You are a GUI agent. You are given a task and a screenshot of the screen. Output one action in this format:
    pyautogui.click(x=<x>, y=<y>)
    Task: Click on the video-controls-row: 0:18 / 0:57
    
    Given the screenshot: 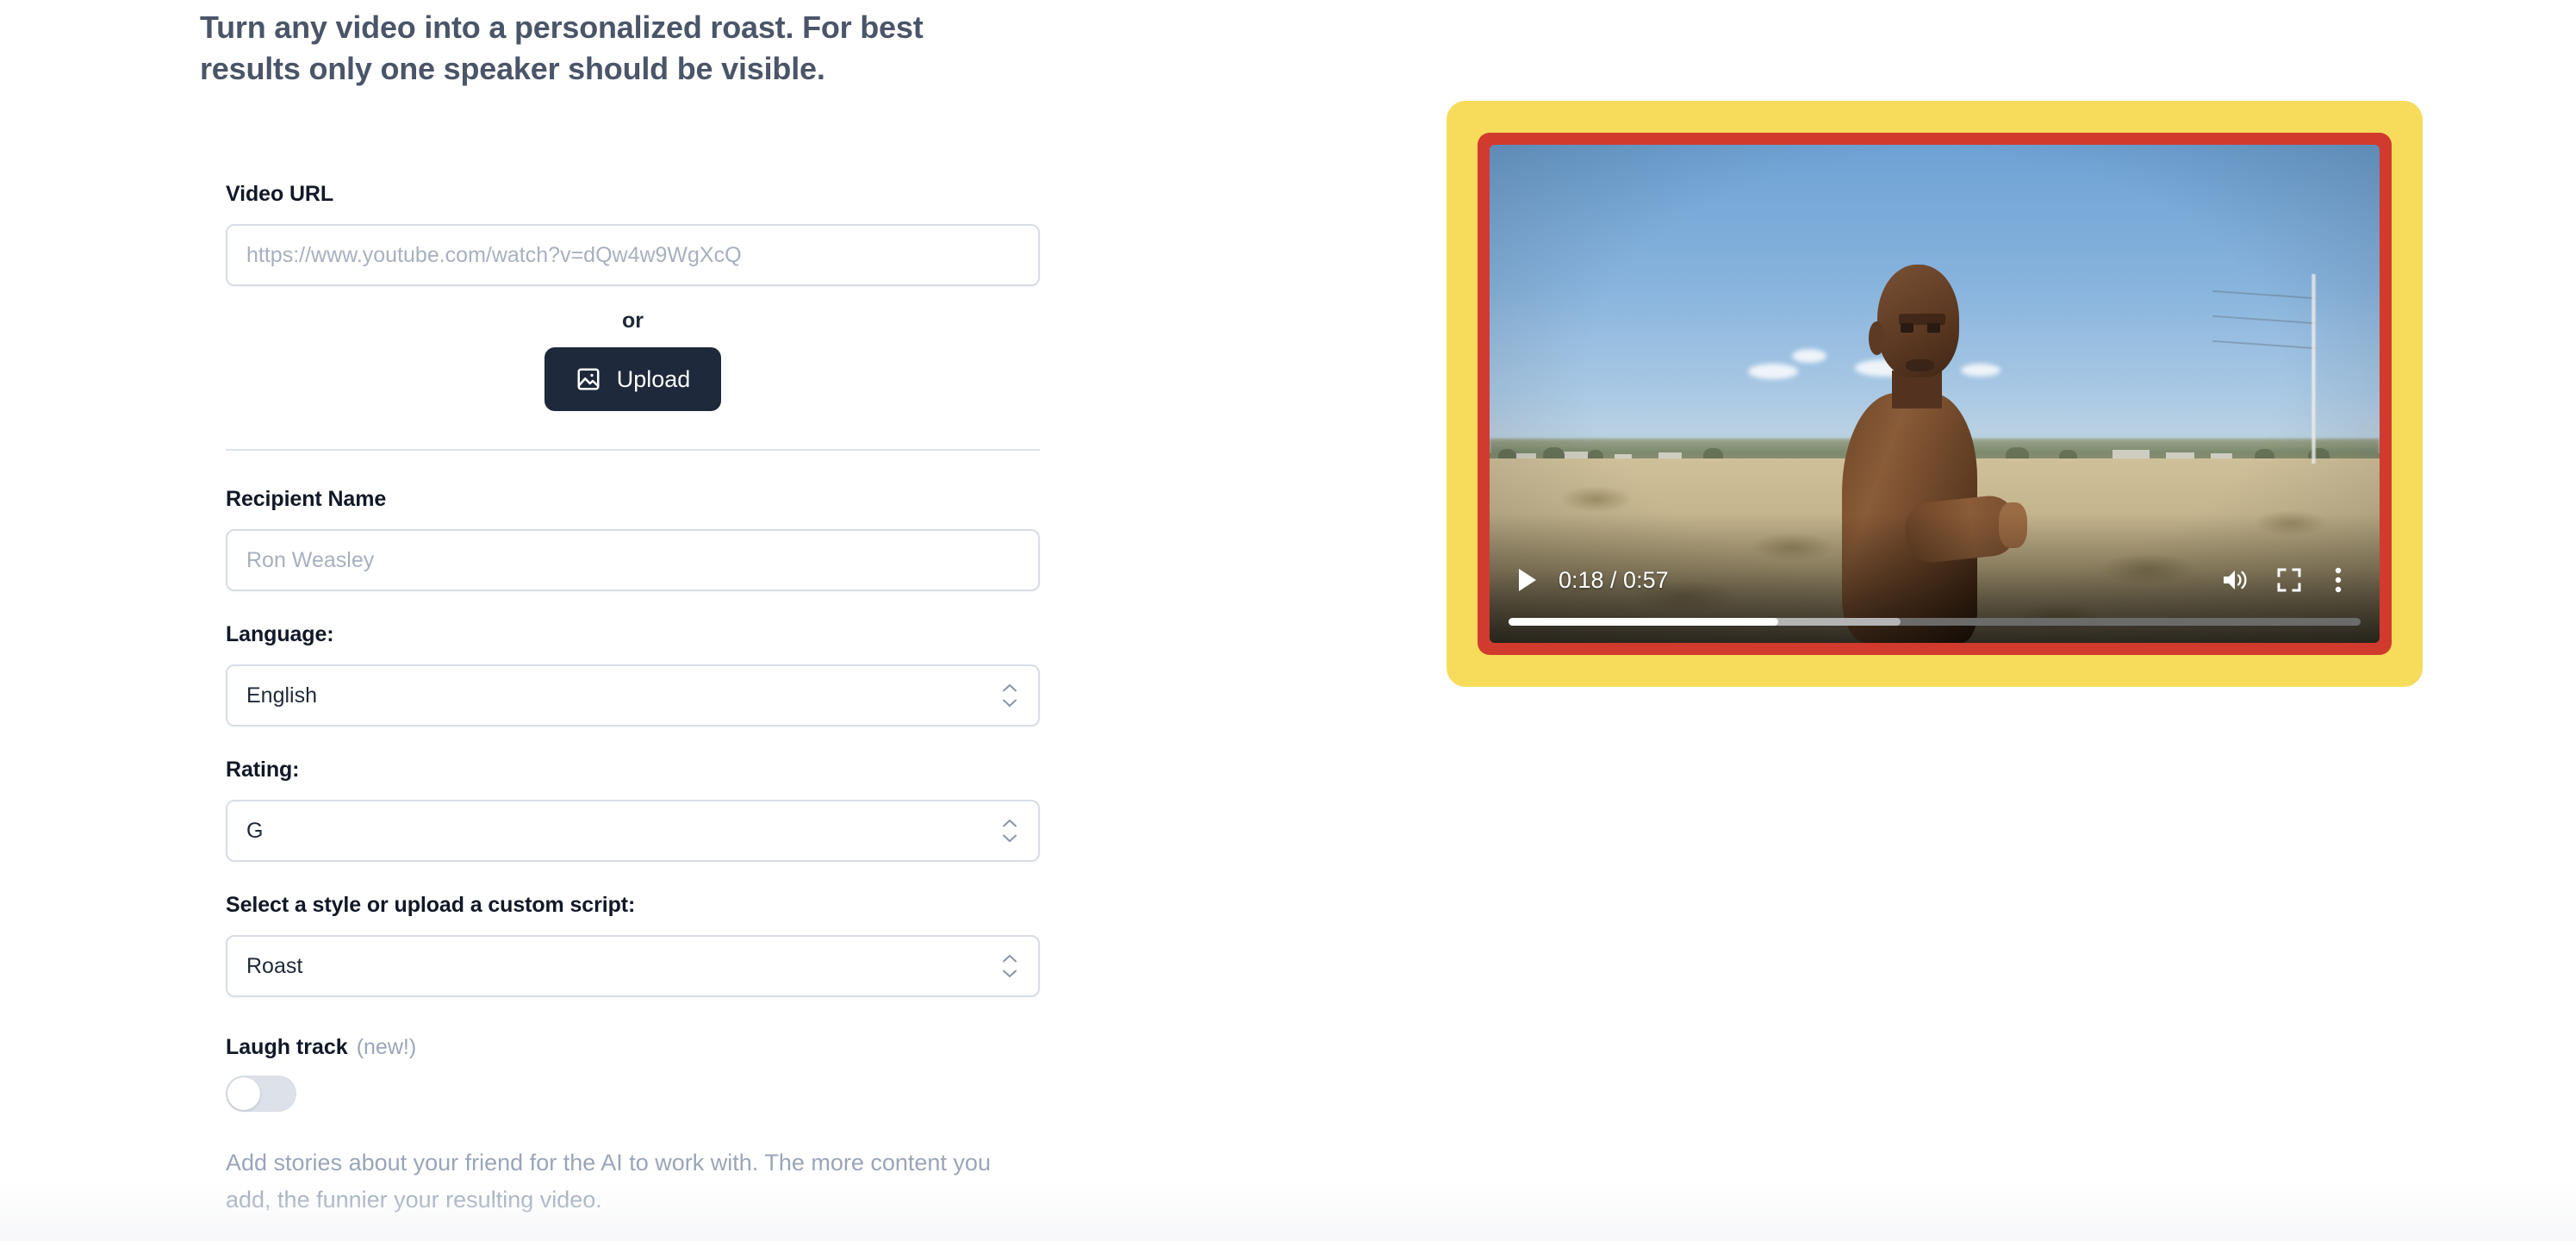 What is the action you would take?
    pyautogui.click(x=1935, y=580)
    